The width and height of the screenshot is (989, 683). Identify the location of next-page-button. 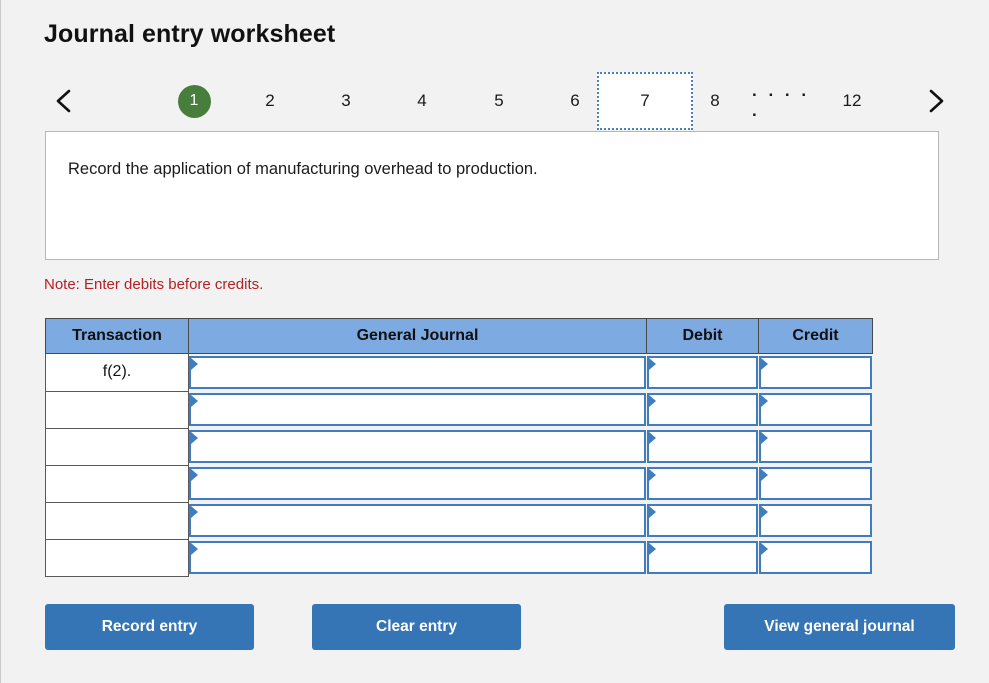
(936, 101).